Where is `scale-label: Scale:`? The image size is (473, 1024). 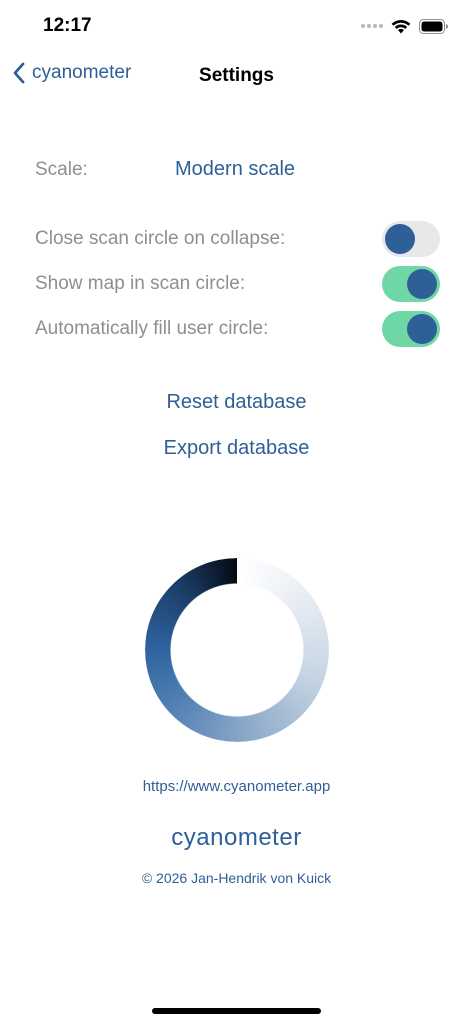
scale-label: Scale: is located at coordinates (61, 169).